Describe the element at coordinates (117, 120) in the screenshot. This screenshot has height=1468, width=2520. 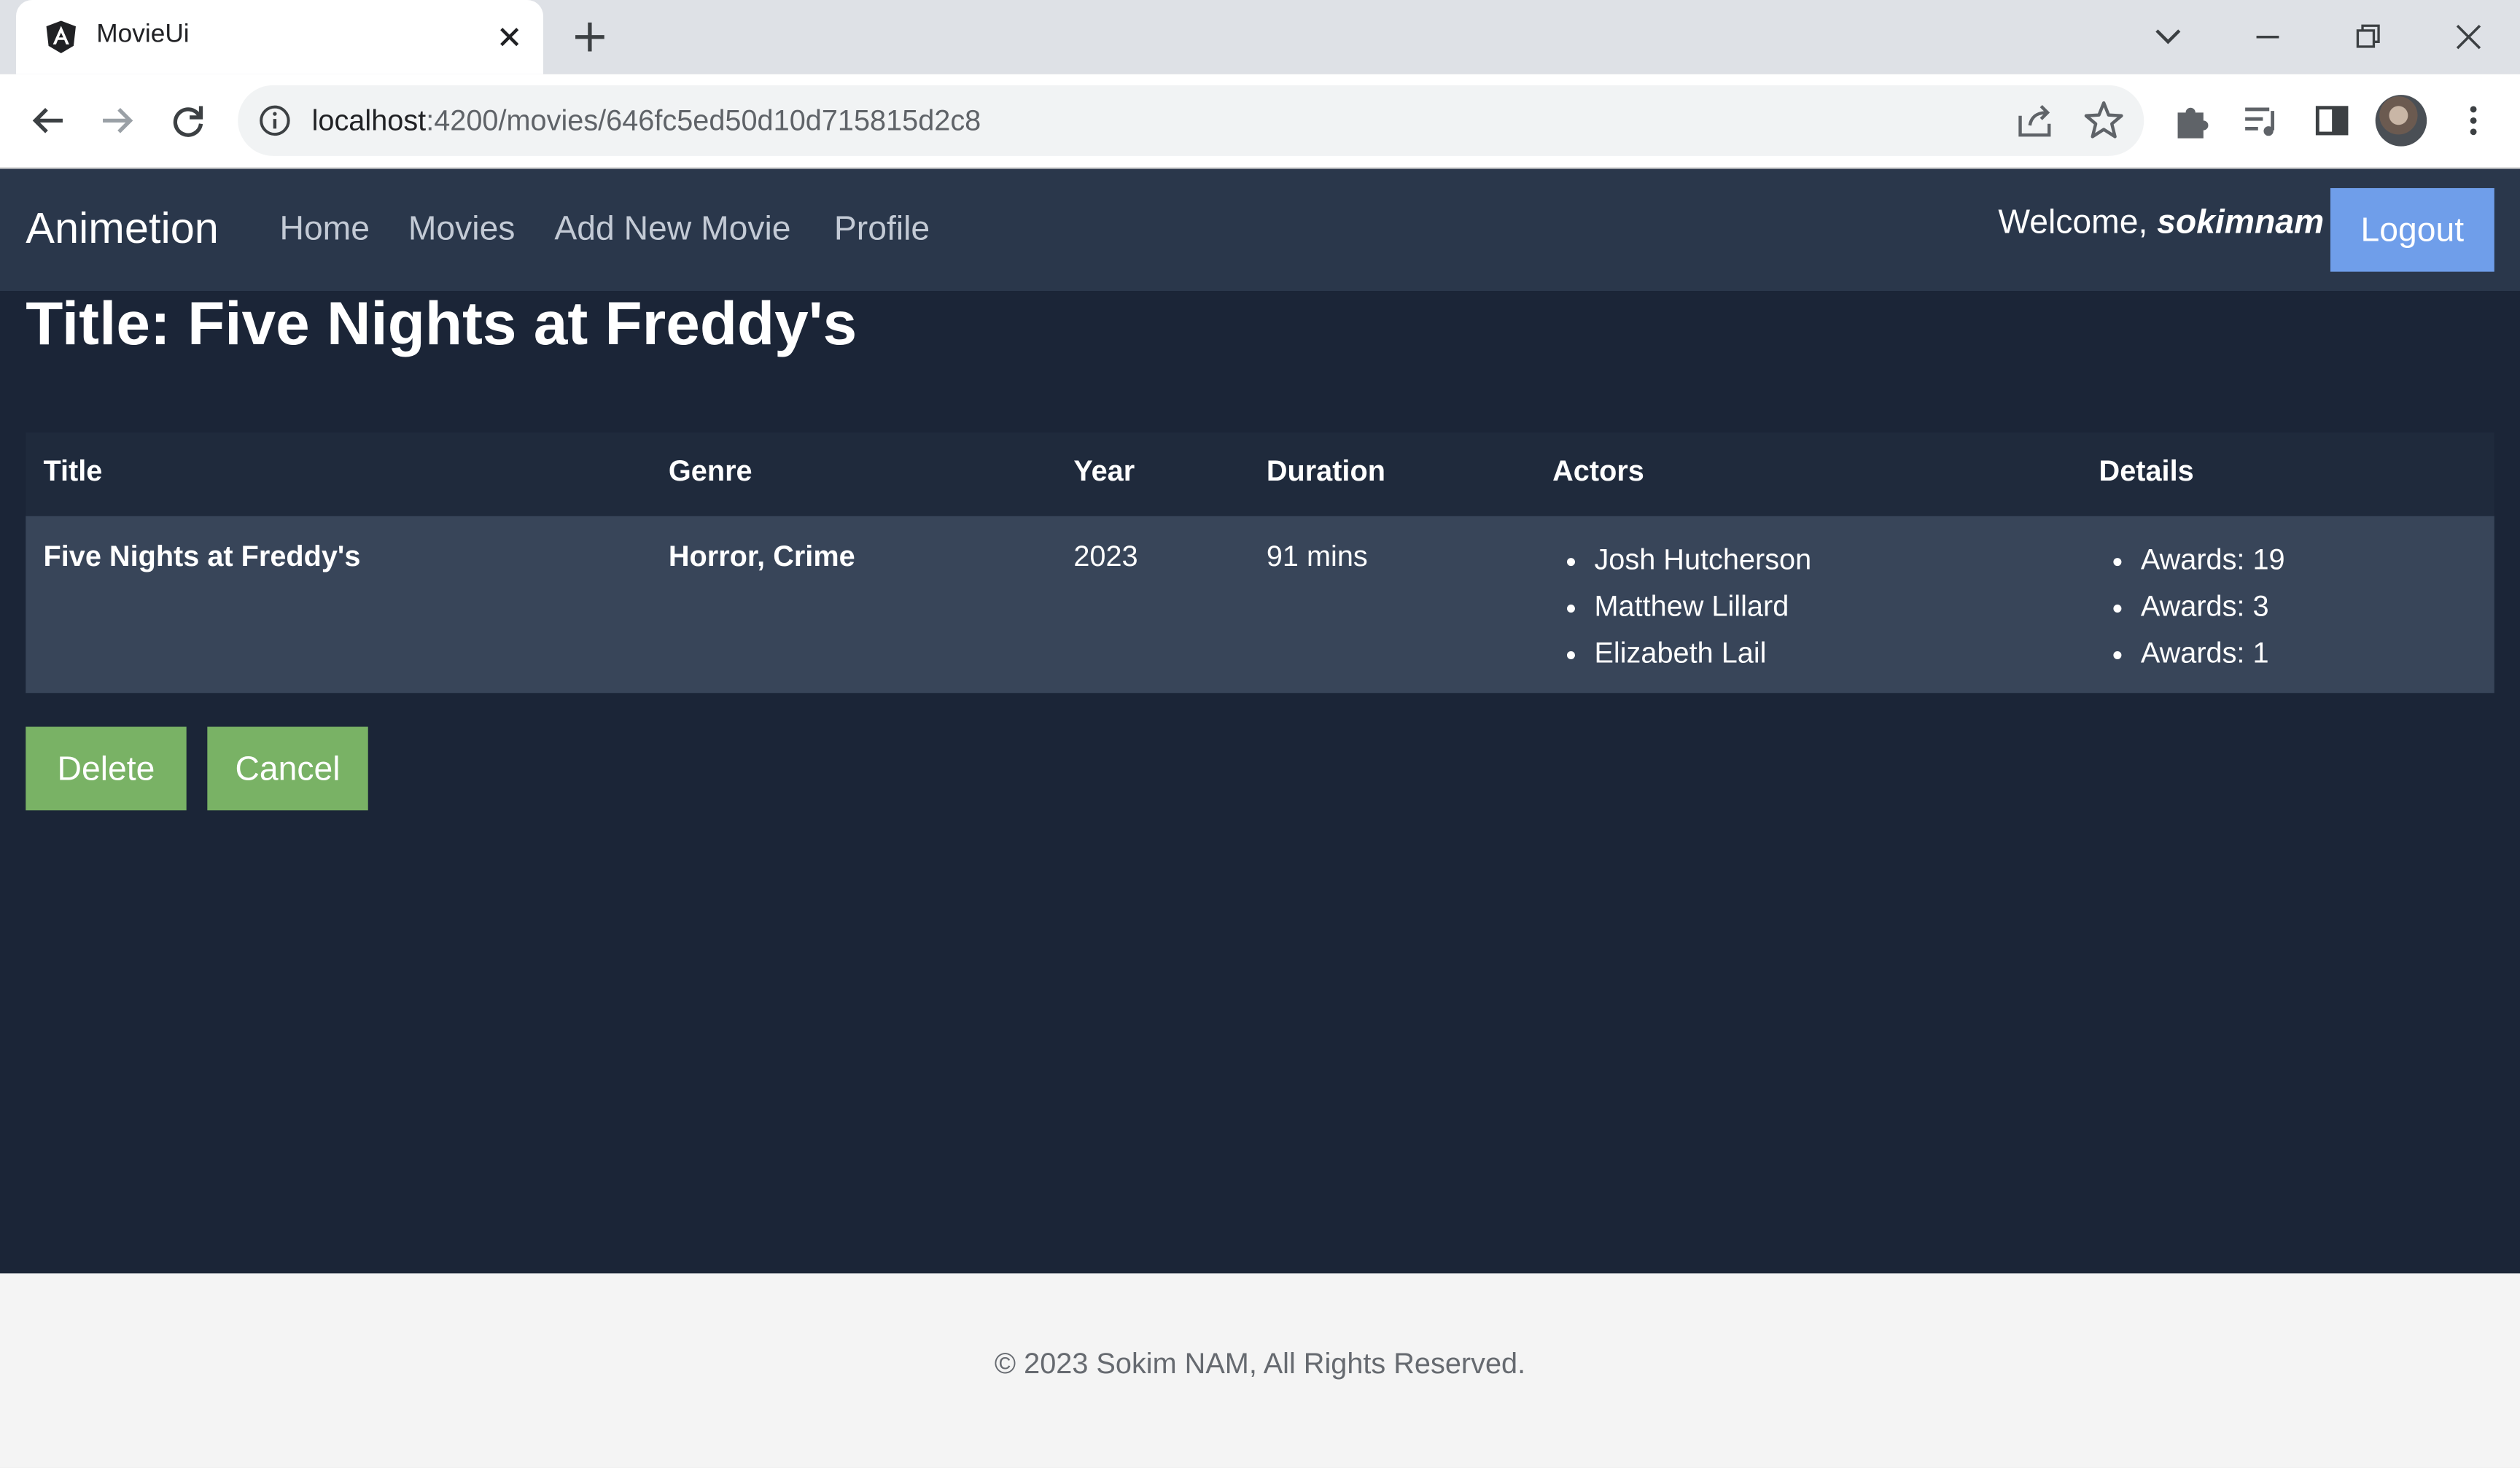
I see `forward-arrow-icon` at that location.